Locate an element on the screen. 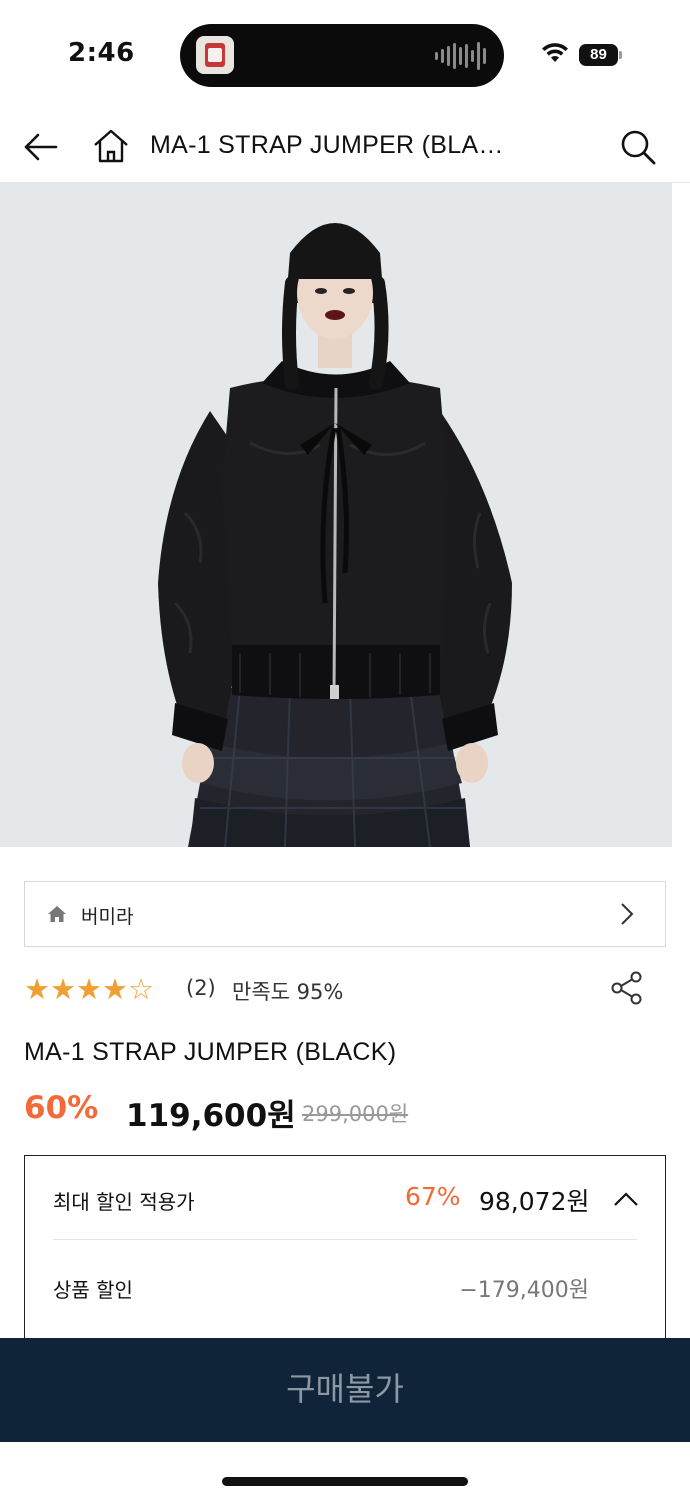 Image resolution: width=690 pixels, height=1500 pixels. discount-rate: 60% is located at coordinates (61, 1108).